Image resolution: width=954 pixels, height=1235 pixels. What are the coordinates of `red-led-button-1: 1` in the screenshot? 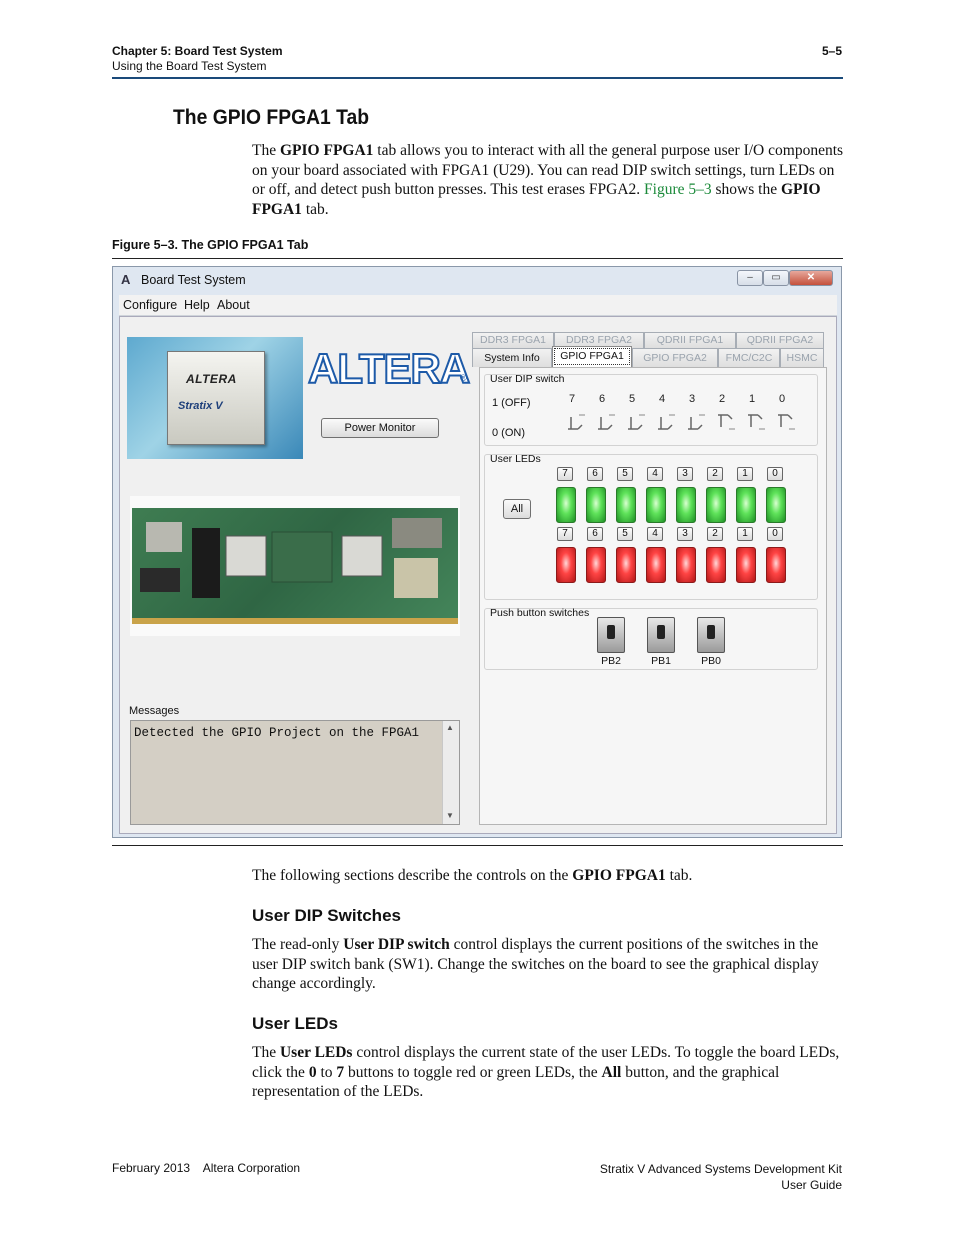 It's located at (745, 534).